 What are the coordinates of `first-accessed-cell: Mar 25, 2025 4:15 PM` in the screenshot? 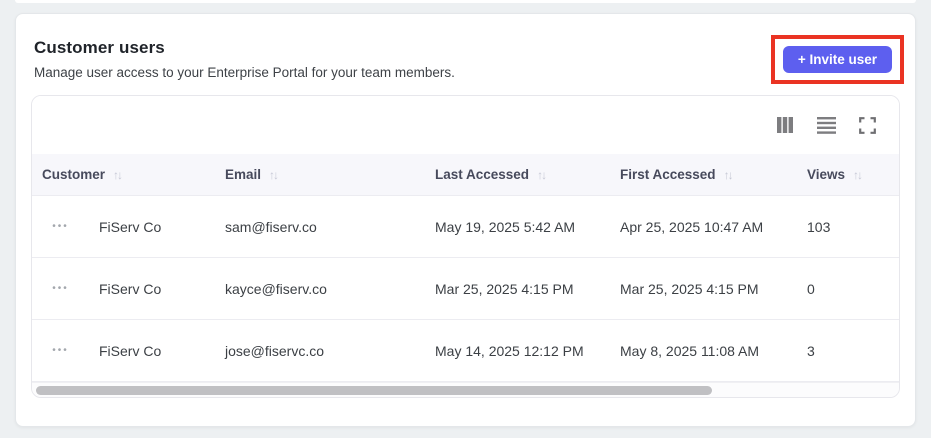 It's located at (689, 288).